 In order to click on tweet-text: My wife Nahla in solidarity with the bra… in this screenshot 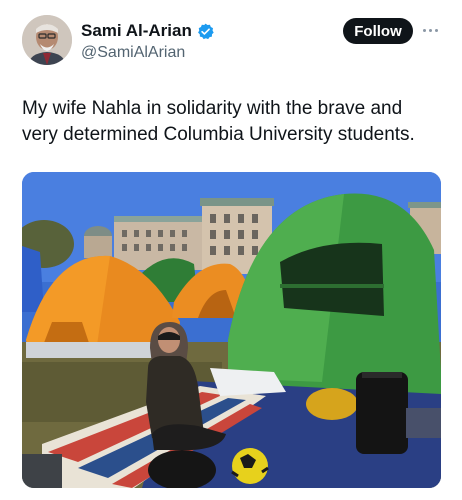, I will do `click(218, 121)`.